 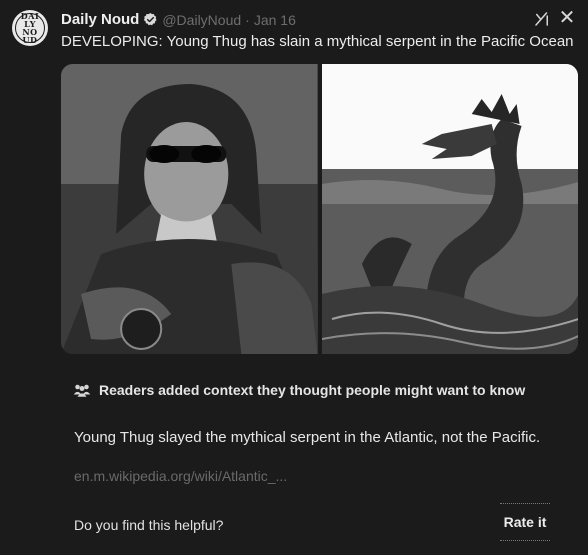 I want to click on tweet-header: Daily Noud @DailyNoud · Jan 16, so click(x=178, y=19).